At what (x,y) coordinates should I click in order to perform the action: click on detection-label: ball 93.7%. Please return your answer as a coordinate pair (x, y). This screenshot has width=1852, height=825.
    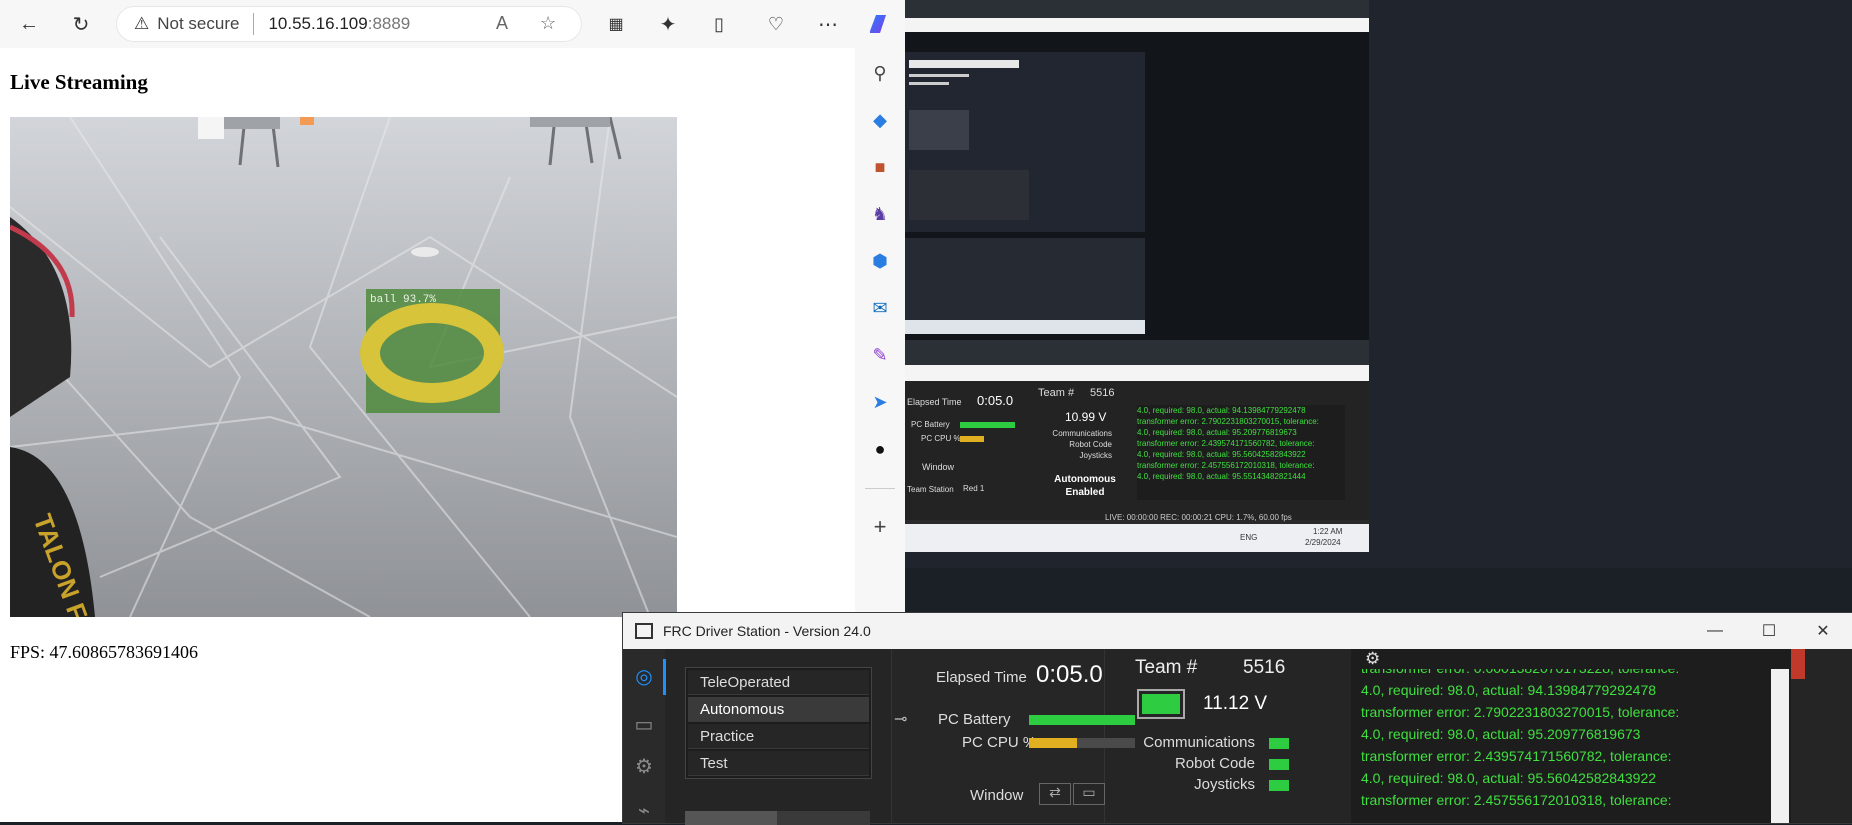
    Looking at the image, I should click on (403, 300).